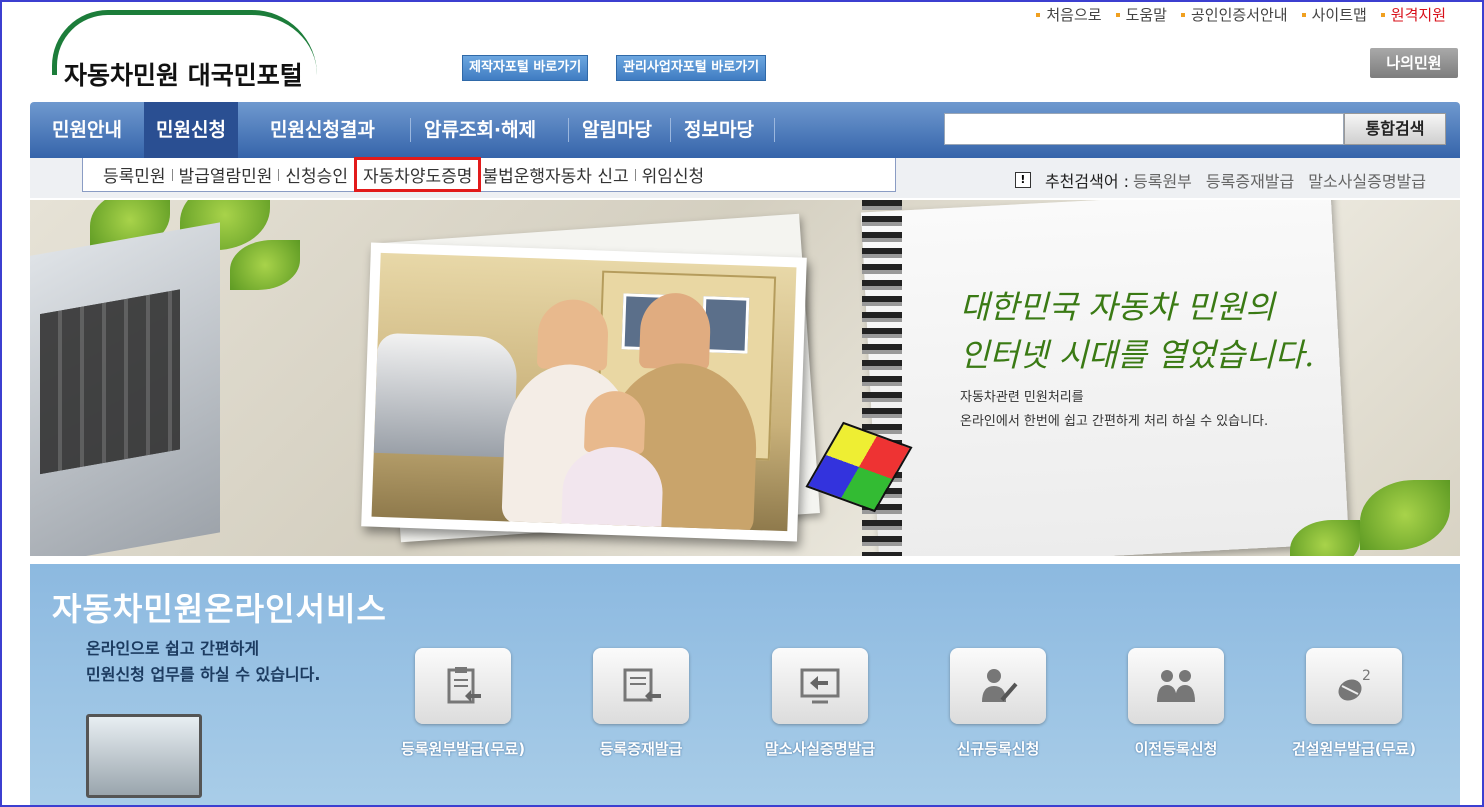 This screenshot has width=1484, height=807. Describe the element at coordinates (110, 382) in the screenshot. I see `keyboard-image` at that location.